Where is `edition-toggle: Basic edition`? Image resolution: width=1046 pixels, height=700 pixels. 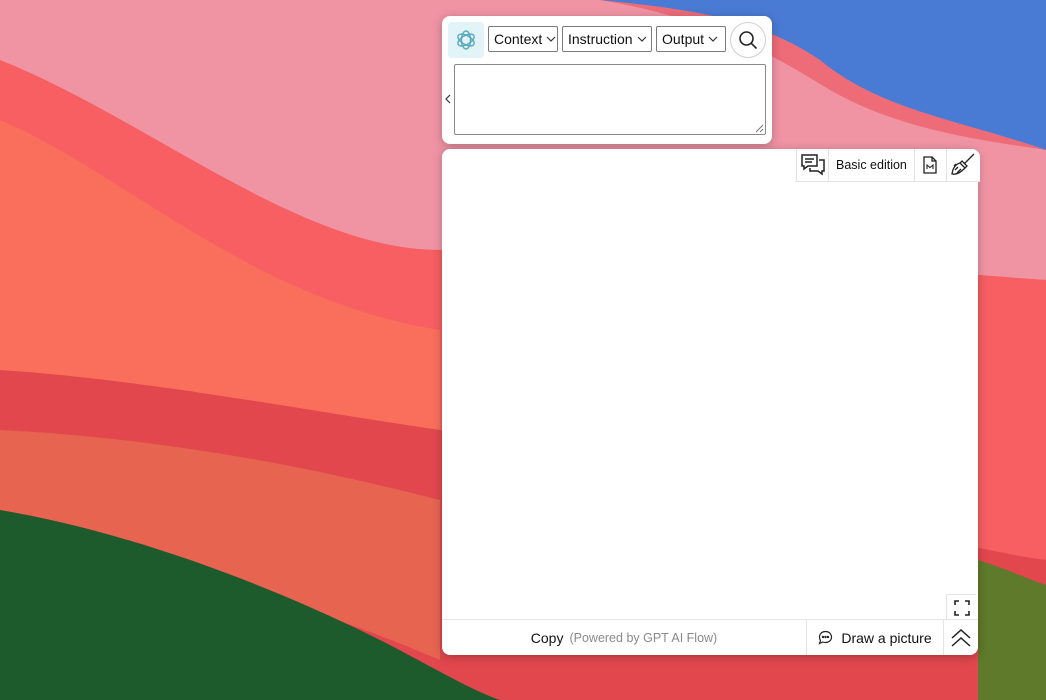
edition-toggle: Basic edition is located at coordinates (872, 165).